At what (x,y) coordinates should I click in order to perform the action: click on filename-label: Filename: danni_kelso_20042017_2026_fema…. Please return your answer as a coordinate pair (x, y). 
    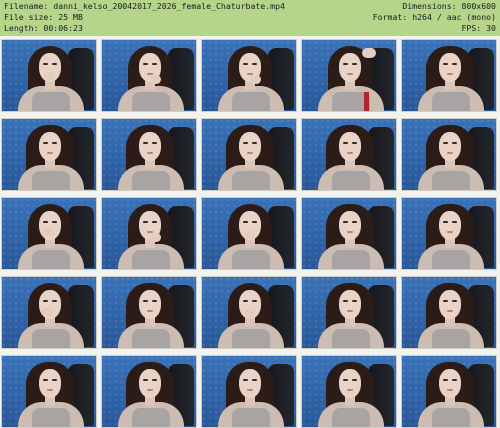
    Looking at the image, I should click on (144, 6).